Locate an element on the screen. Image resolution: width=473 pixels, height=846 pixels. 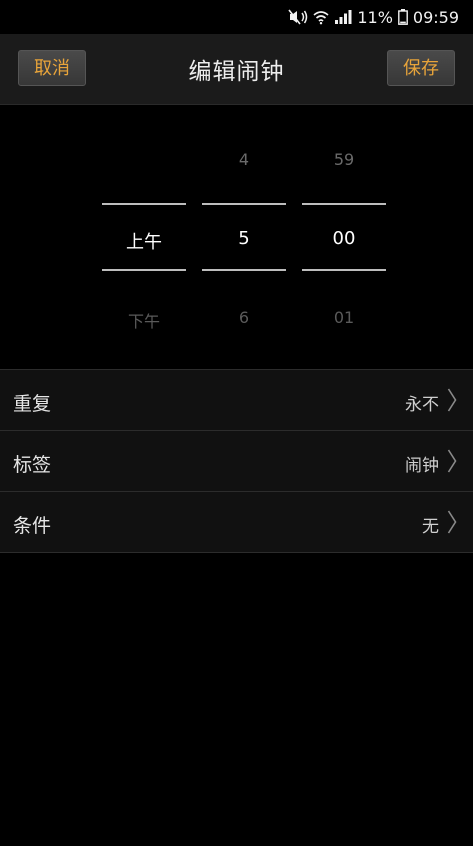
signal-icon is located at coordinates (343, 17).